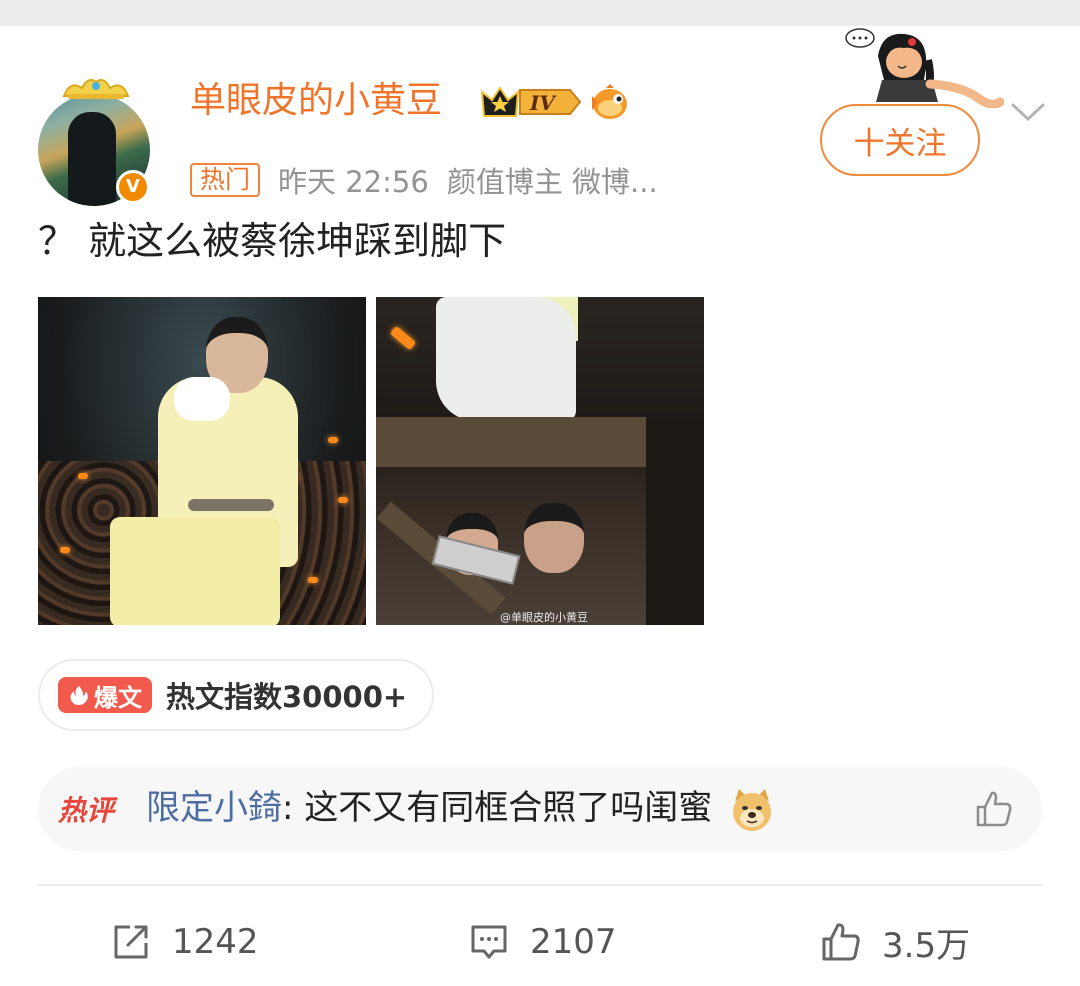 This screenshot has height=986, width=1080. Describe the element at coordinates (316, 101) in the screenshot. I see `username: 单眼皮的小黄豆` at that location.